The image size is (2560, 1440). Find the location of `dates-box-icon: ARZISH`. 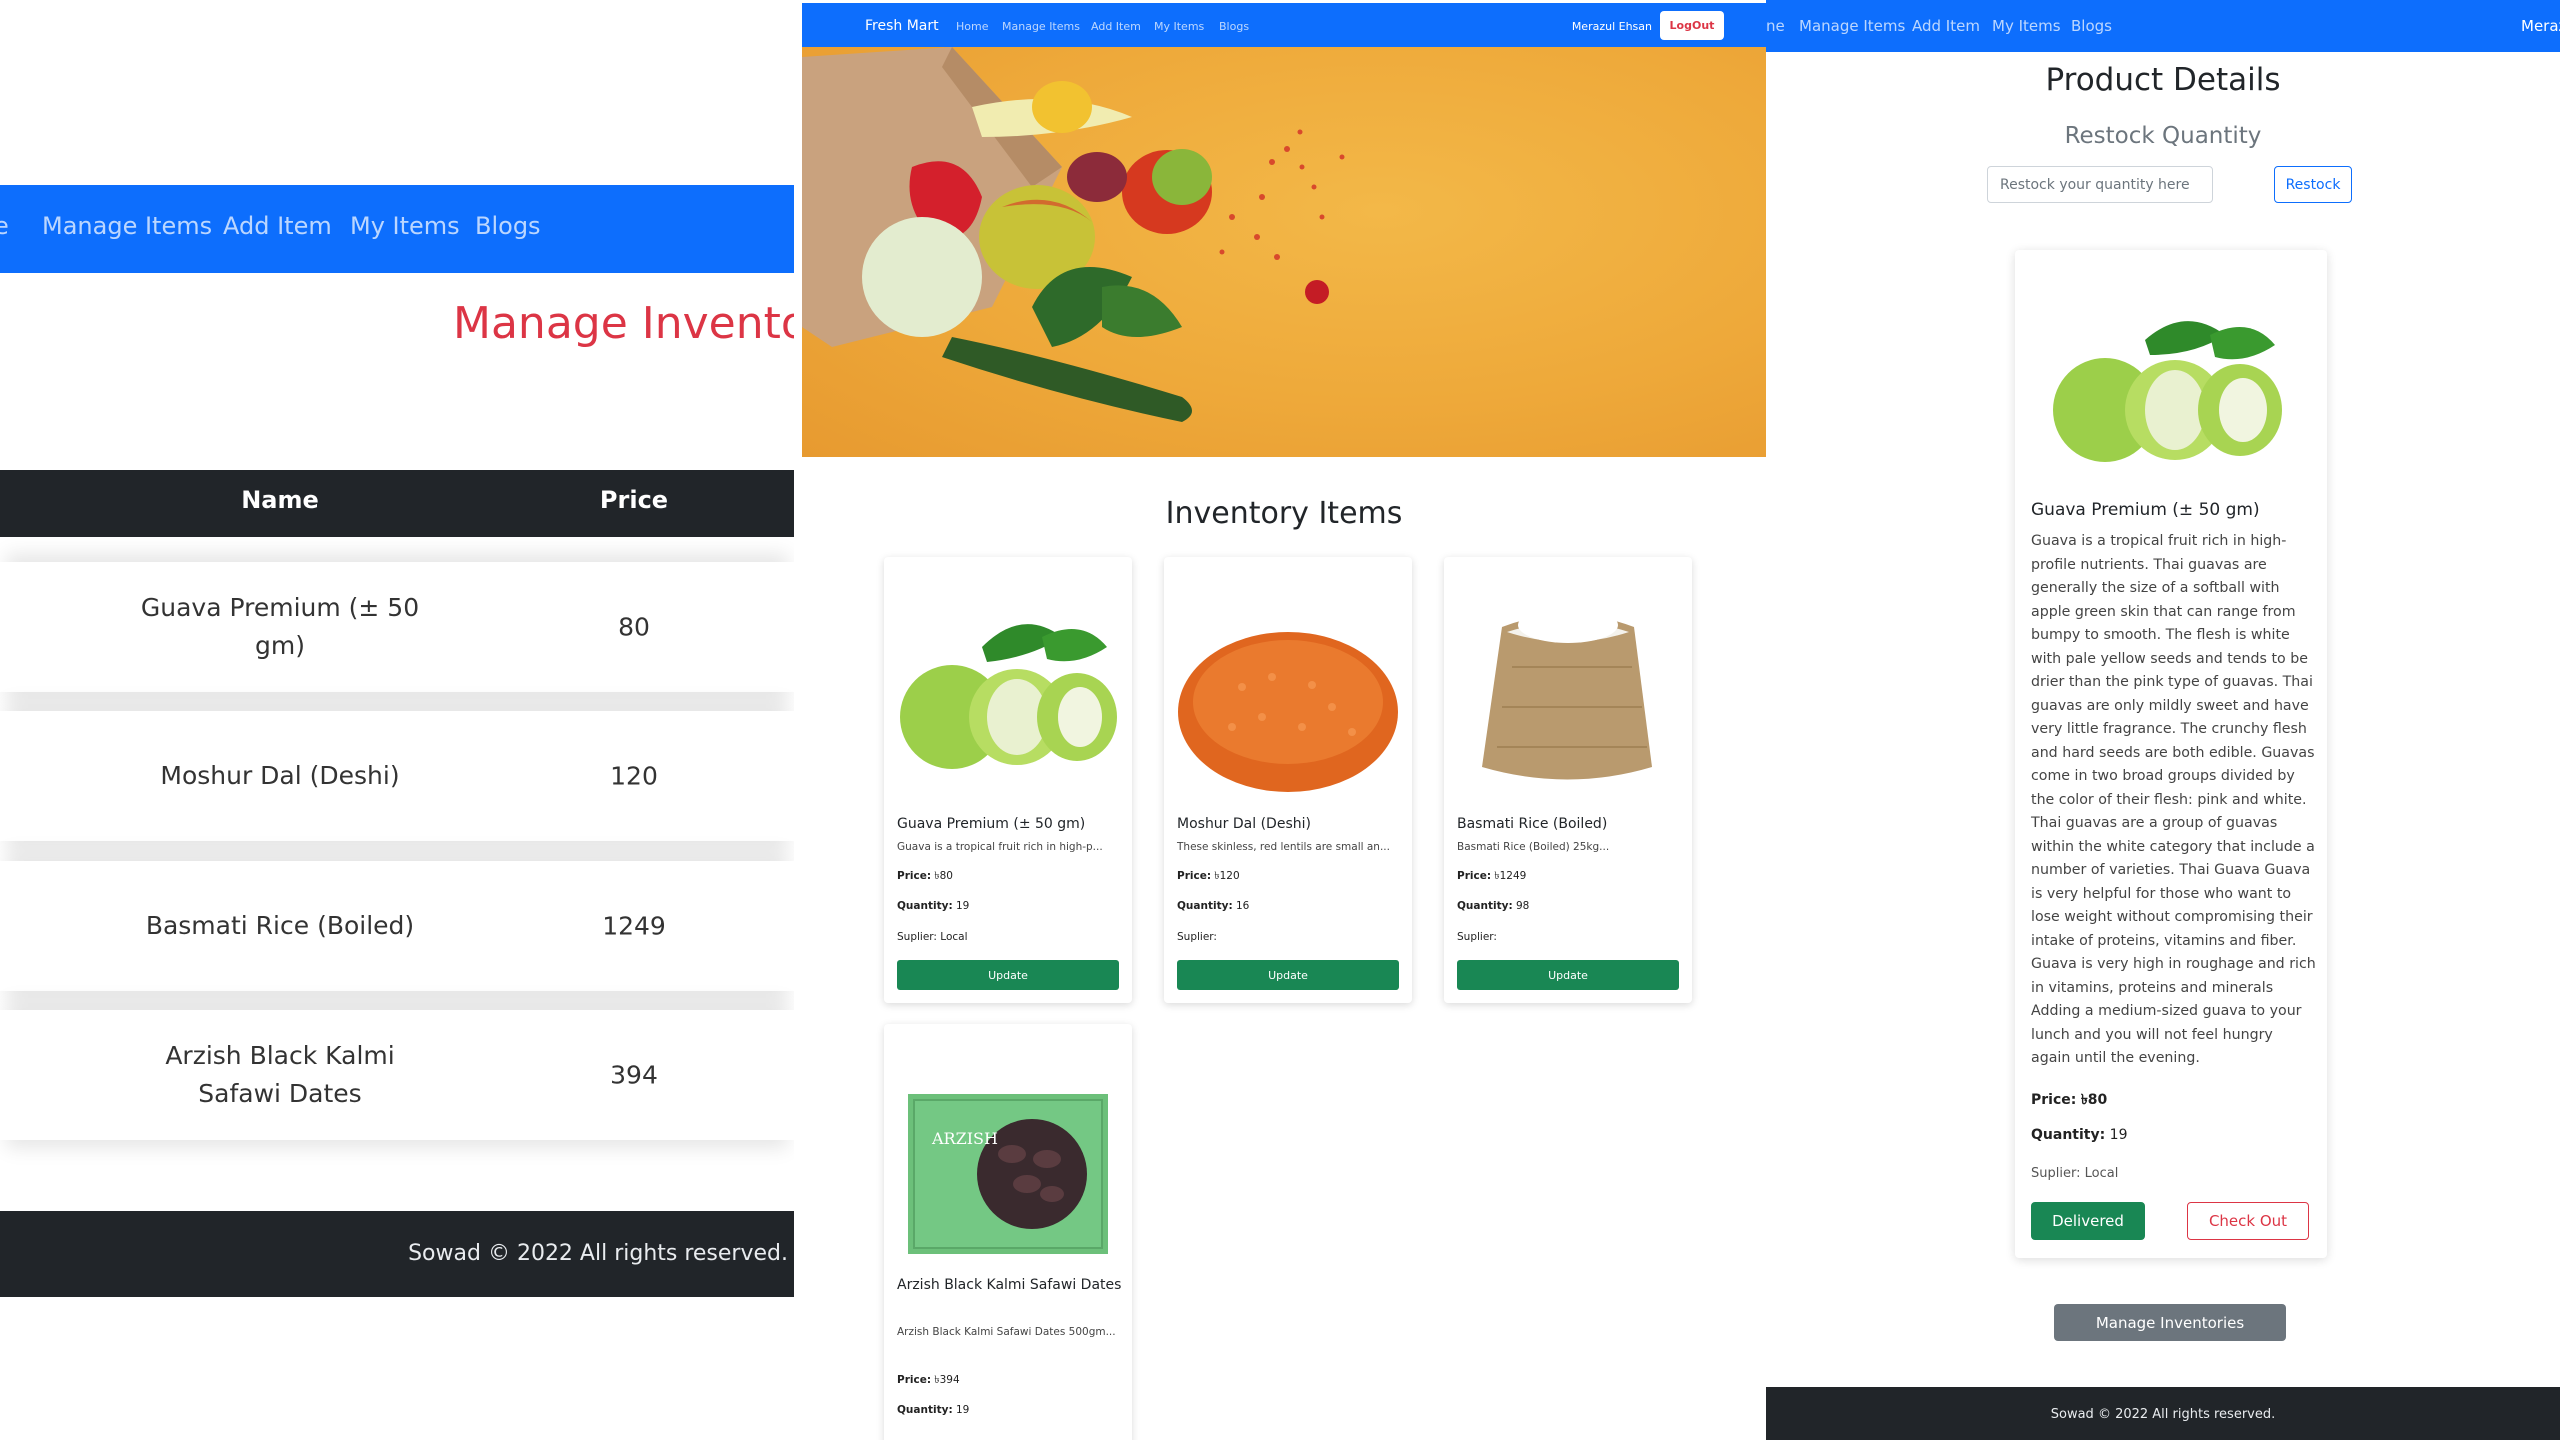

dates-box-icon: ARZISH is located at coordinates (1008, 1174).